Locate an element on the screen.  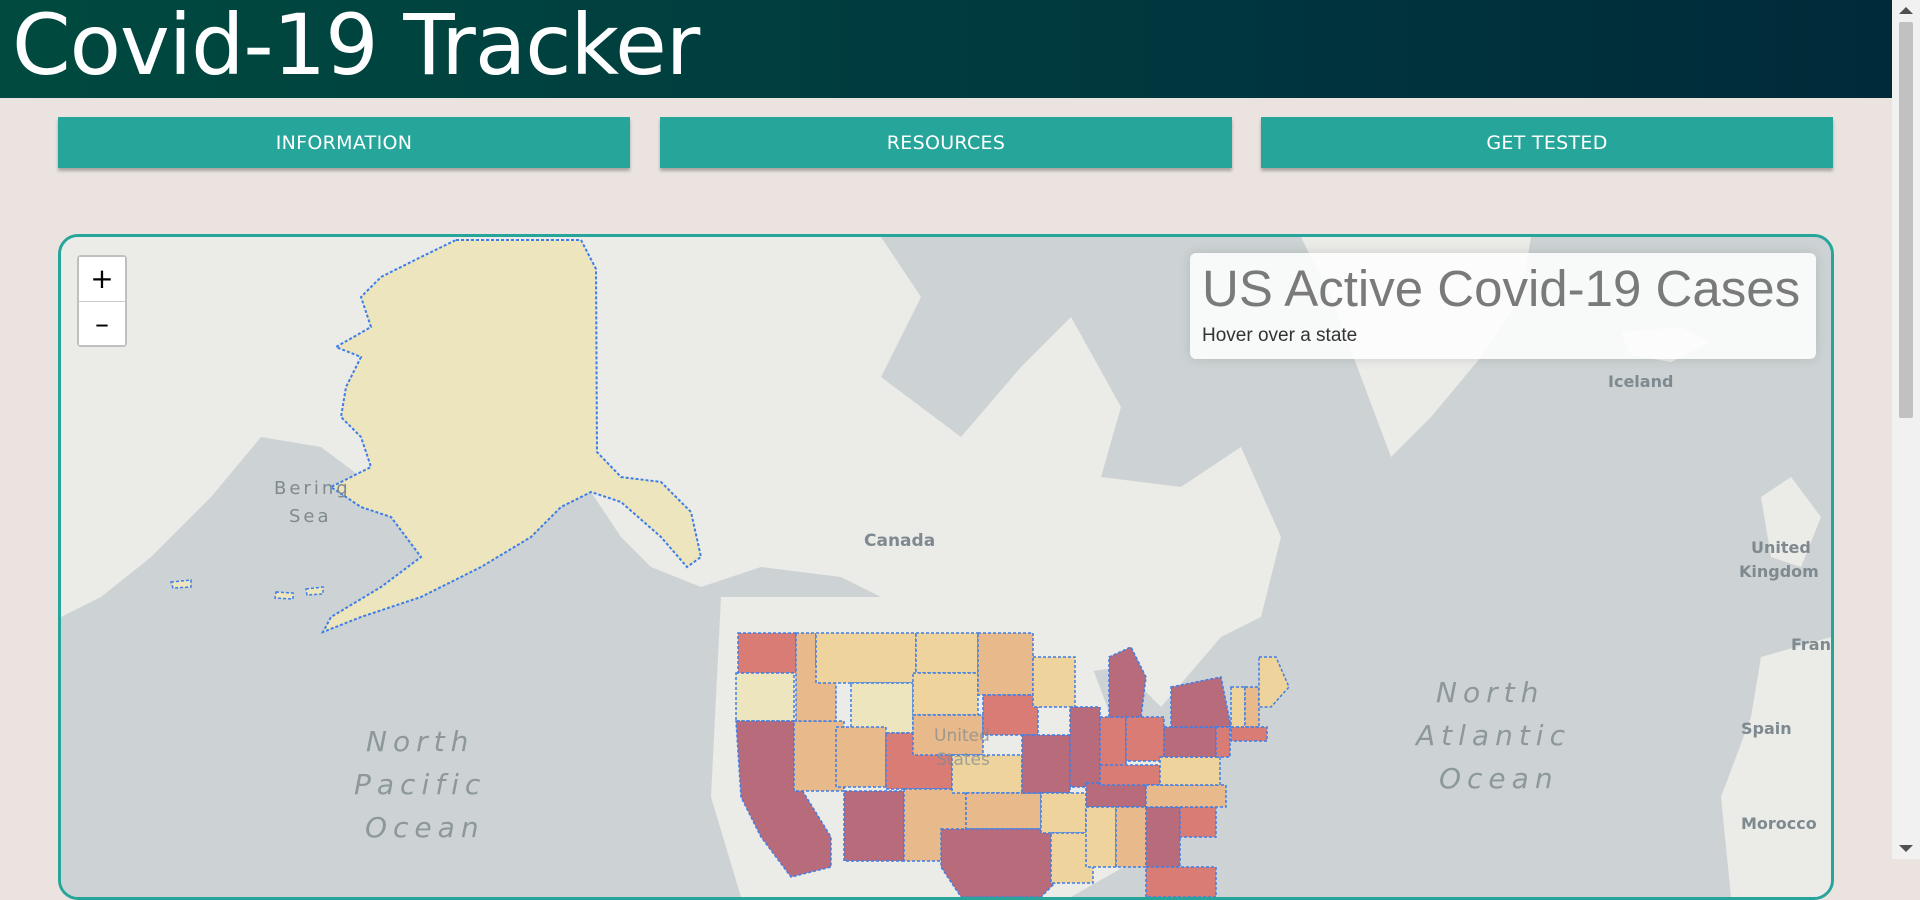
zoom-out-button: – is located at coordinates (102, 323).